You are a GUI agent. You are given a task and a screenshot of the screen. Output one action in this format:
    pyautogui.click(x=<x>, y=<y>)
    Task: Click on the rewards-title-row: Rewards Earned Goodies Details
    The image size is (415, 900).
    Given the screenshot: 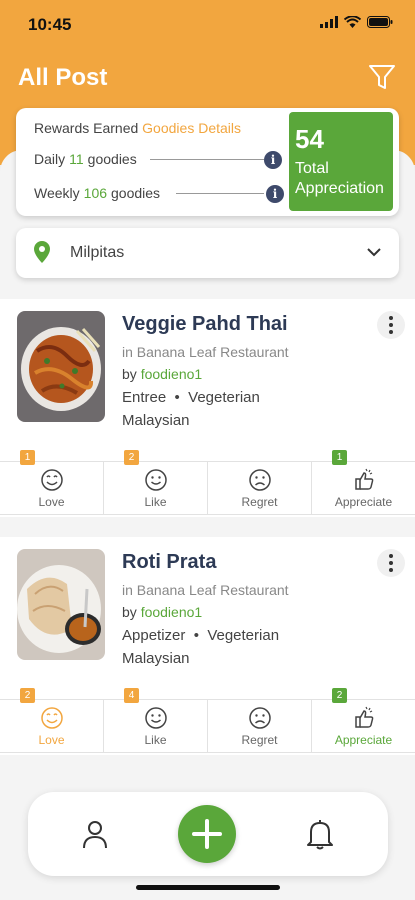 What is the action you would take?
    pyautogui.click(x=137, y=128)
    